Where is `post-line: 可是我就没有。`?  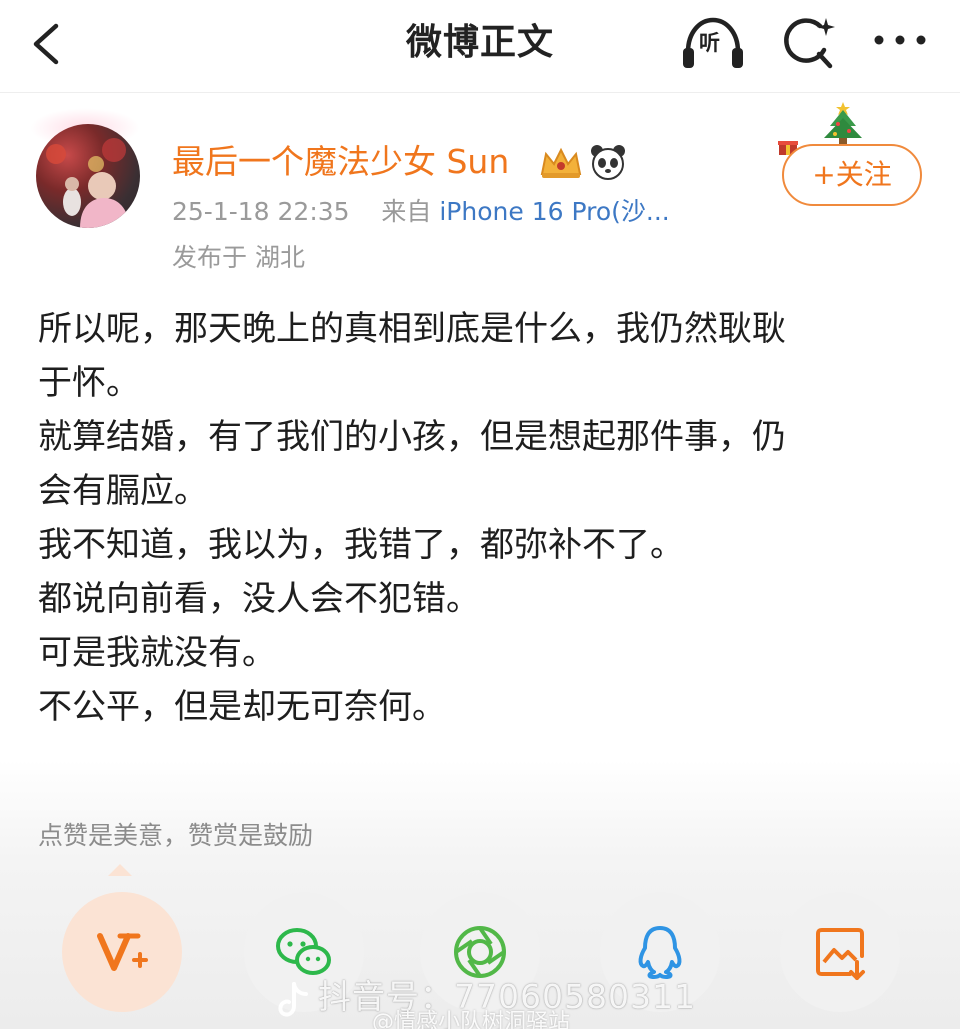
post-line: 可是我就没有。 is located at coordinates (157, 653).